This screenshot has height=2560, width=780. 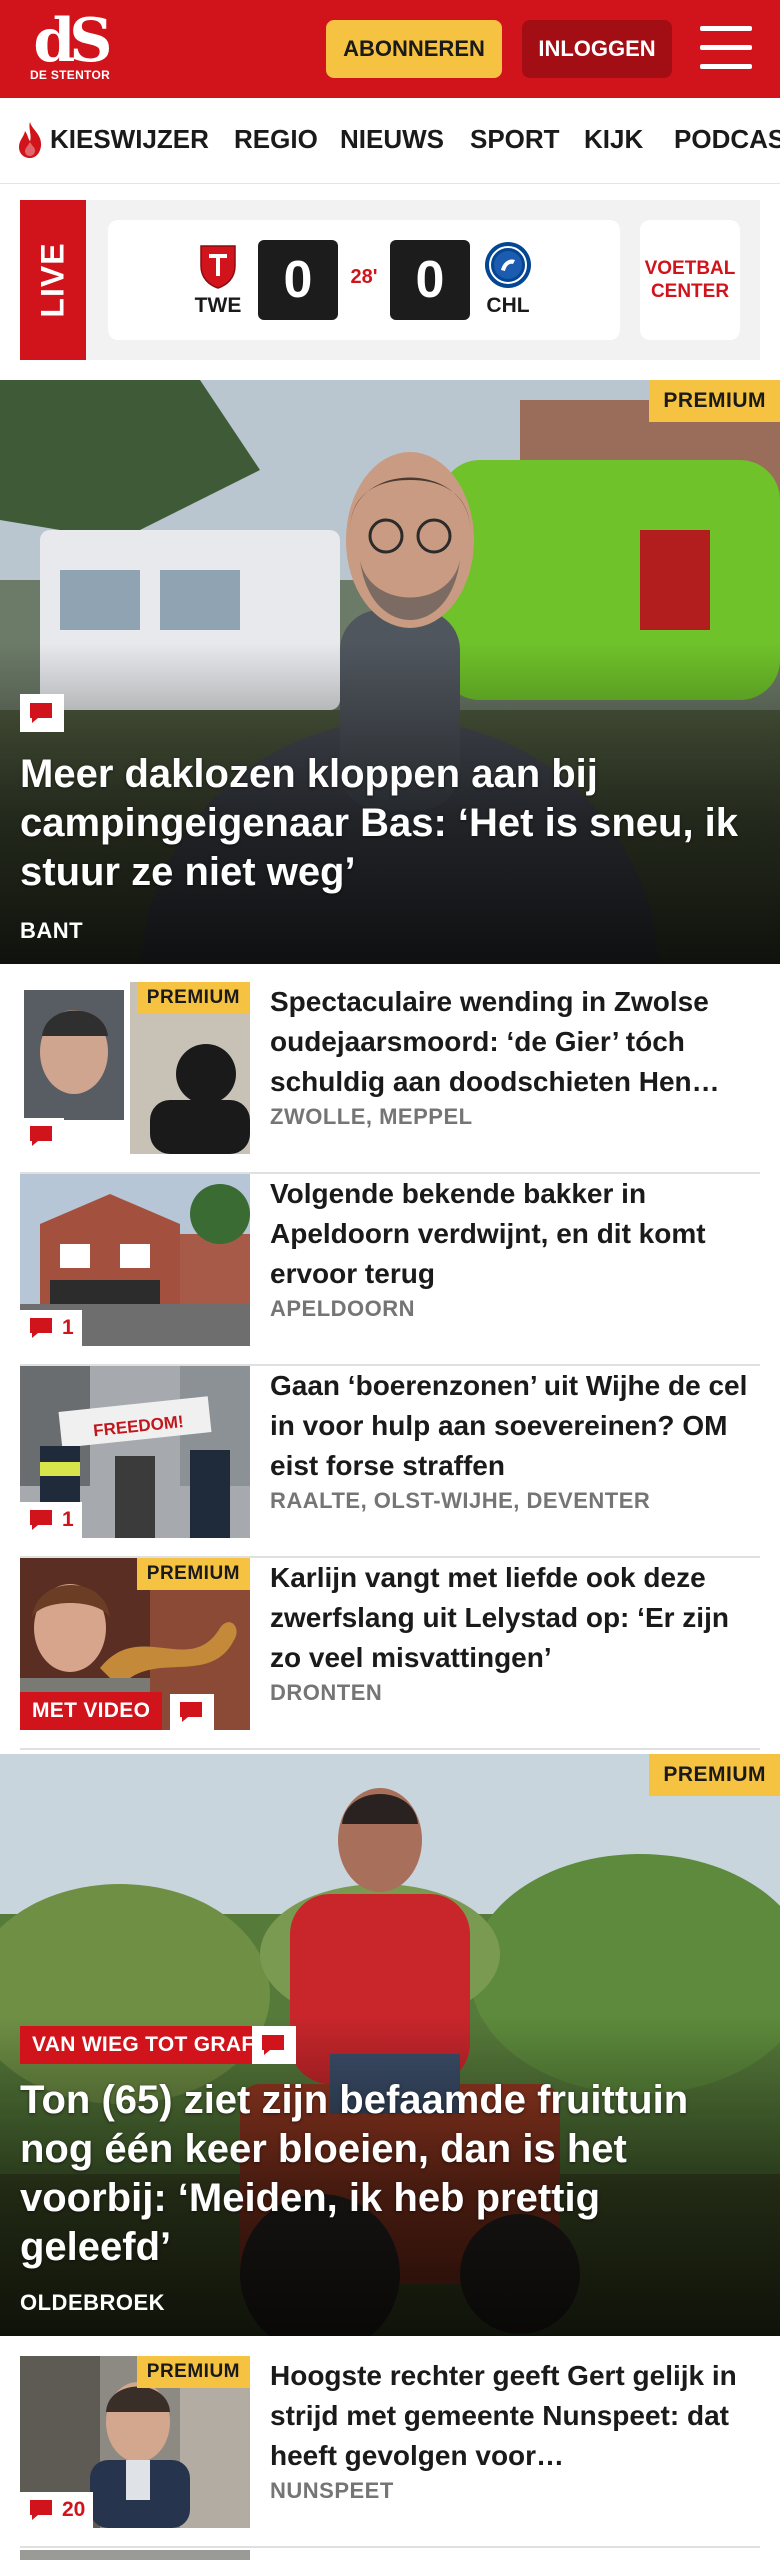 What do you see at coordinates (460, 1500) in the screenshot?
I see `article-location: RAALTE, OLST-WIJHE, DEVENTER` at bounding box center [460, 1500].